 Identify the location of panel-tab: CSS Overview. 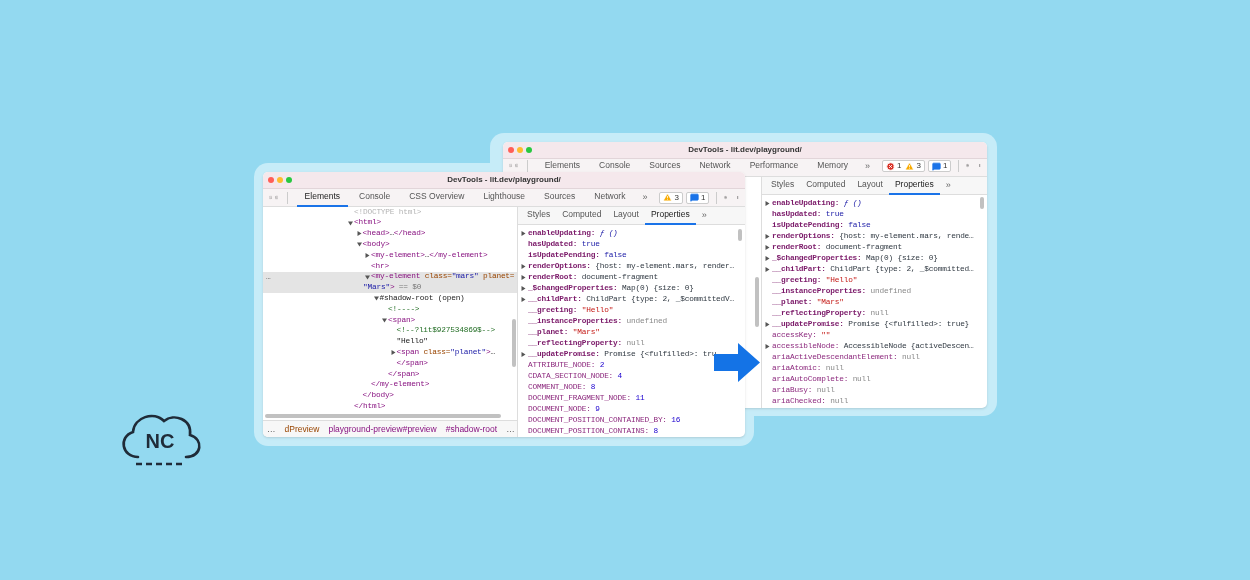
(437, 197).